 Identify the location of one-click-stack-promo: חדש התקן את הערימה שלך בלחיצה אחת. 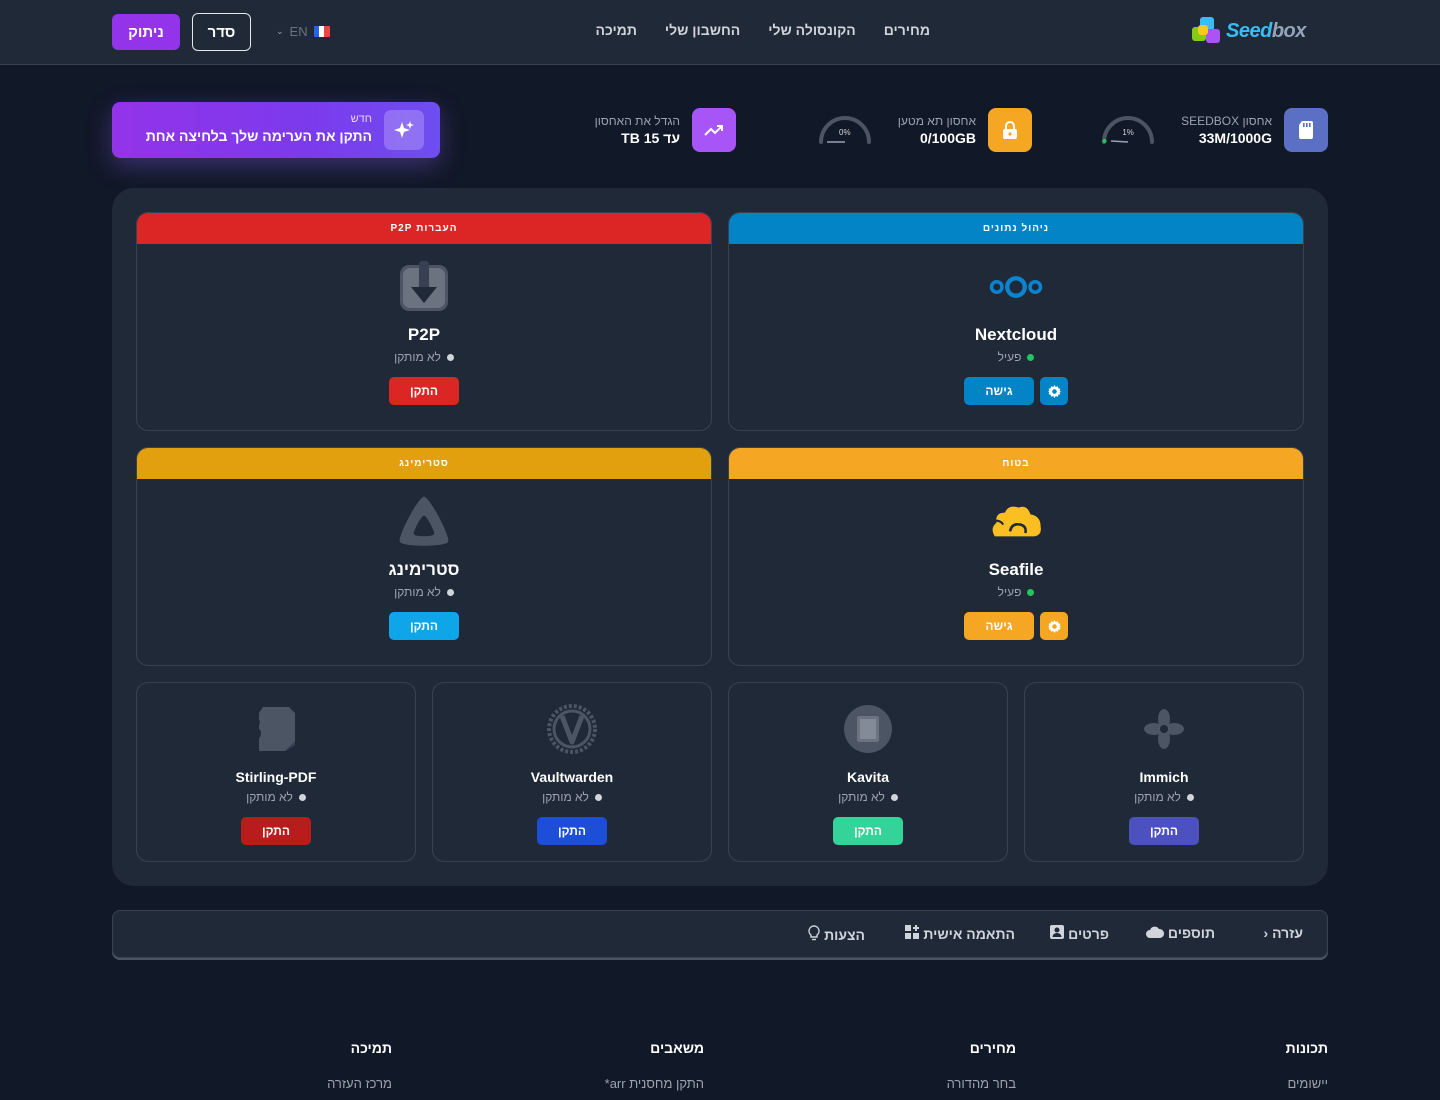
(276, 130).